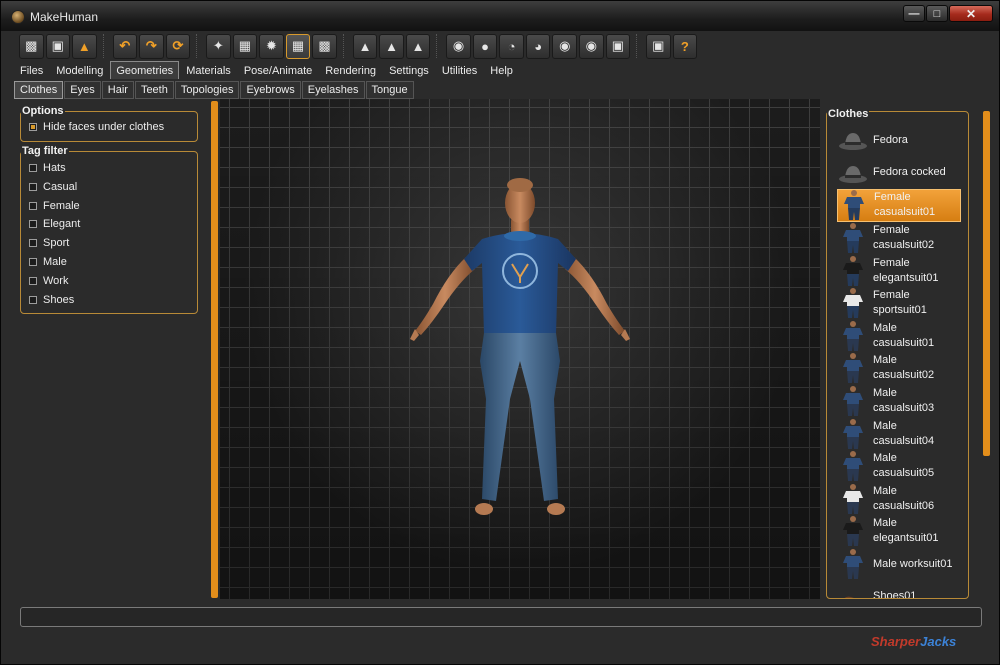 Image resolution: width=1000 pixels, height=665 pixels. What do you see at coordinates (208, 70) in the screenshot?
I see `tab-materials: Materials` at bounding box center [208, 70].